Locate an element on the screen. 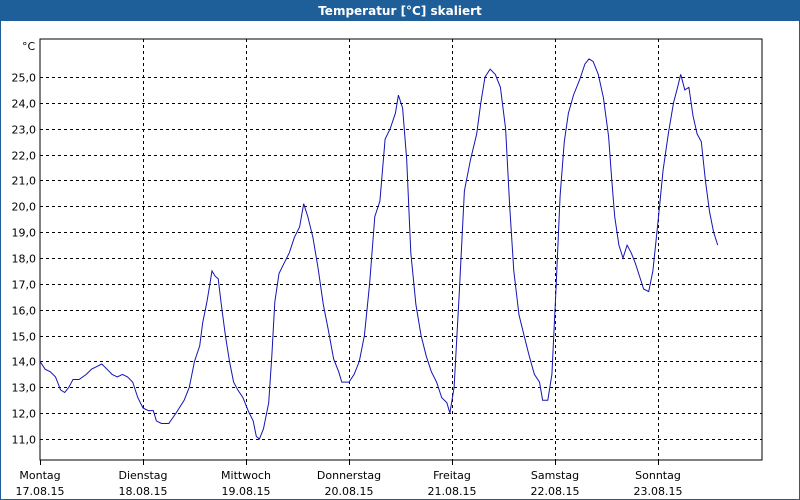  x-tick-day-label: Freitag is located at coordinates (452, 475).